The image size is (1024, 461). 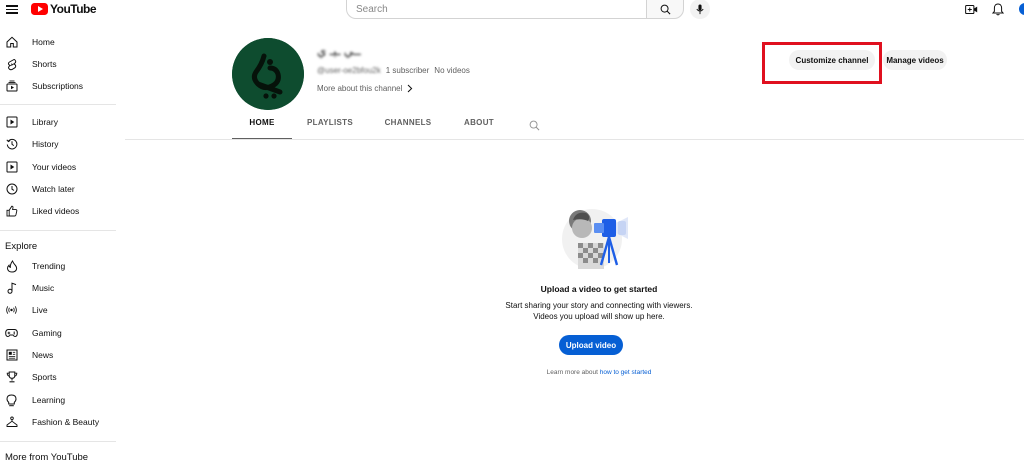 I want to click on manage-videos-button: Manage videos, so click(x=915, y=60).